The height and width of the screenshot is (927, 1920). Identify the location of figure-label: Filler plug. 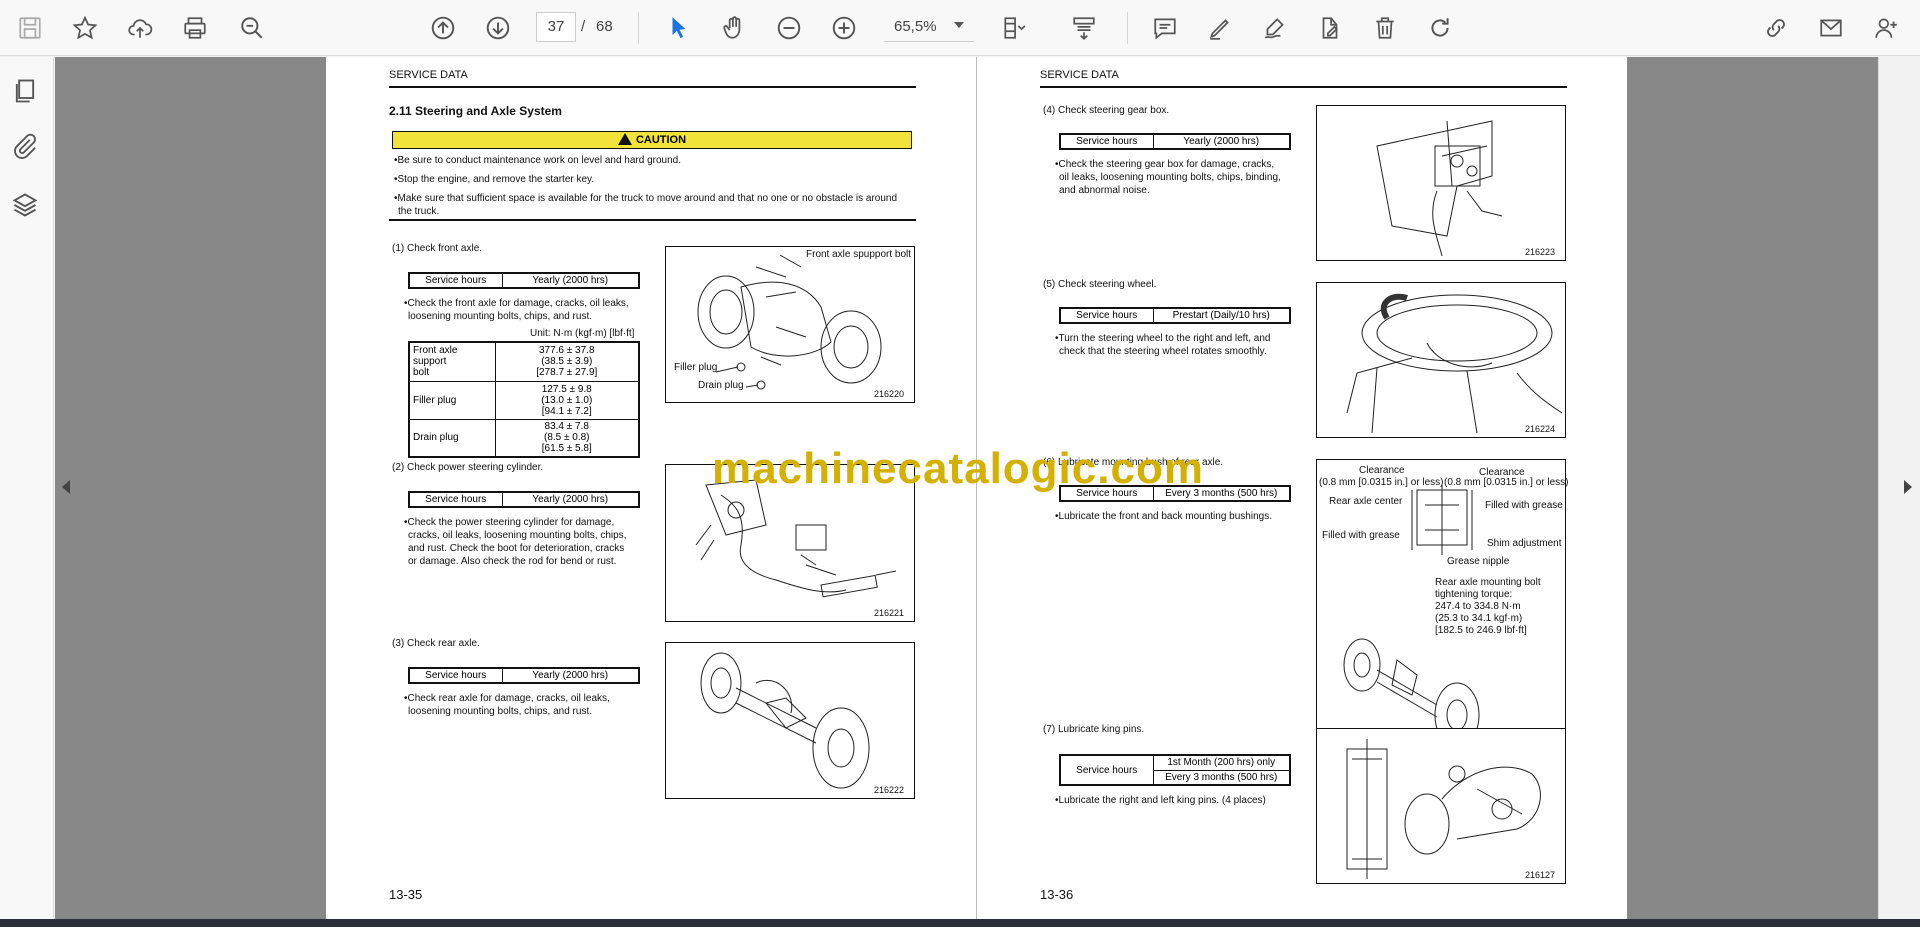
(696, 367).